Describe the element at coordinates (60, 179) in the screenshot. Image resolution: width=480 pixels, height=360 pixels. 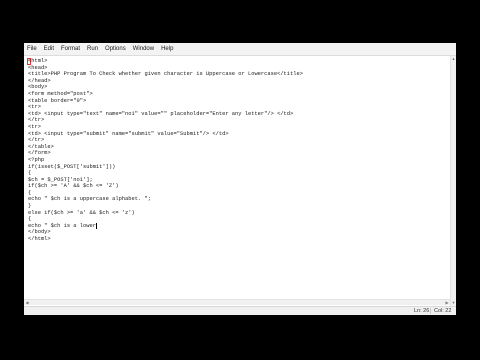
I see `code-line: $ch = $_POST['no1'];` at that location.